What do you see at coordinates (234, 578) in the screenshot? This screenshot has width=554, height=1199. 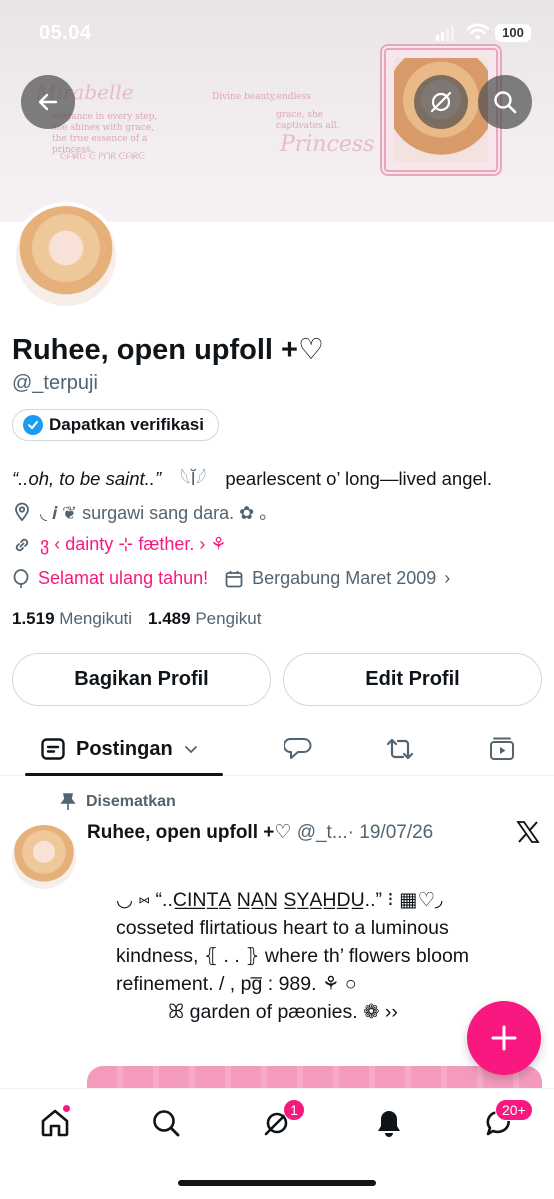 I see `calendar-icon` at bounding box center [234, 578].